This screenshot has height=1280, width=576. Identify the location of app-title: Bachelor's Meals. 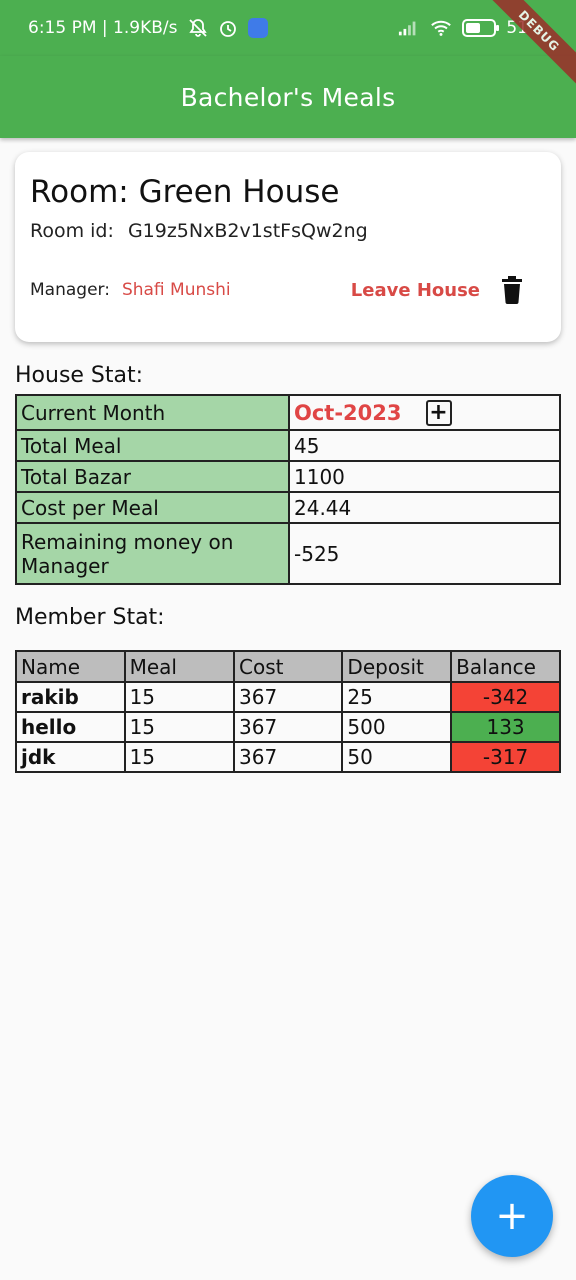
(288, 97).